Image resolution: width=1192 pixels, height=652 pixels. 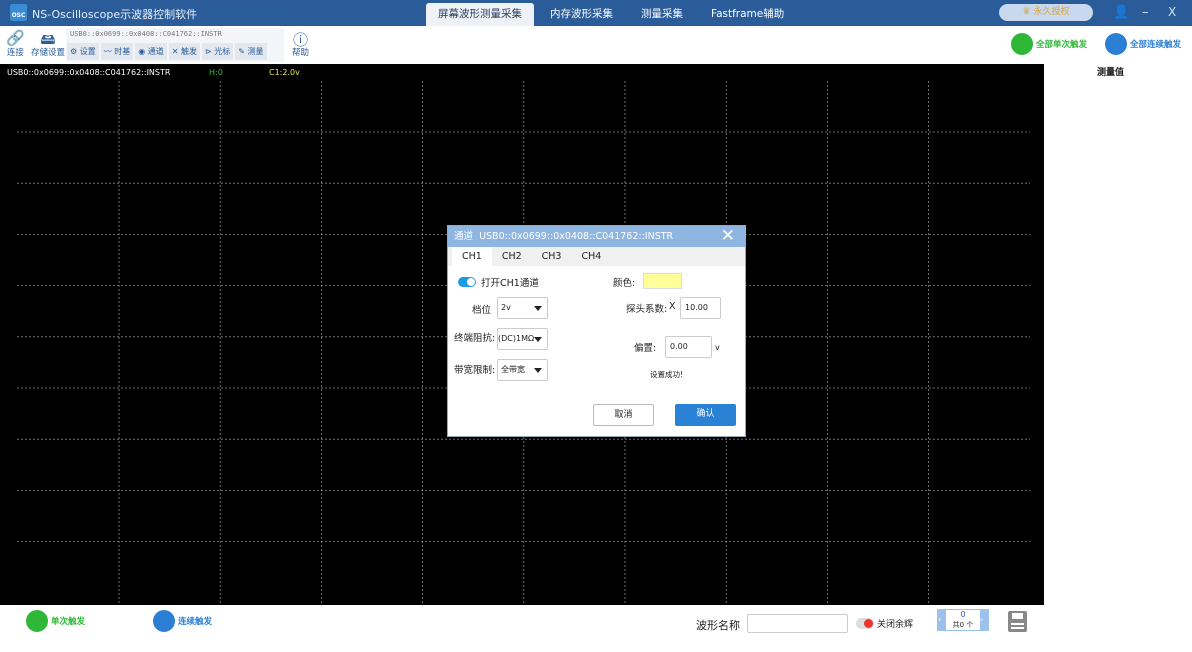 I want to click on termination-select: (DC)1MΩ, so click(x=522, y=339).